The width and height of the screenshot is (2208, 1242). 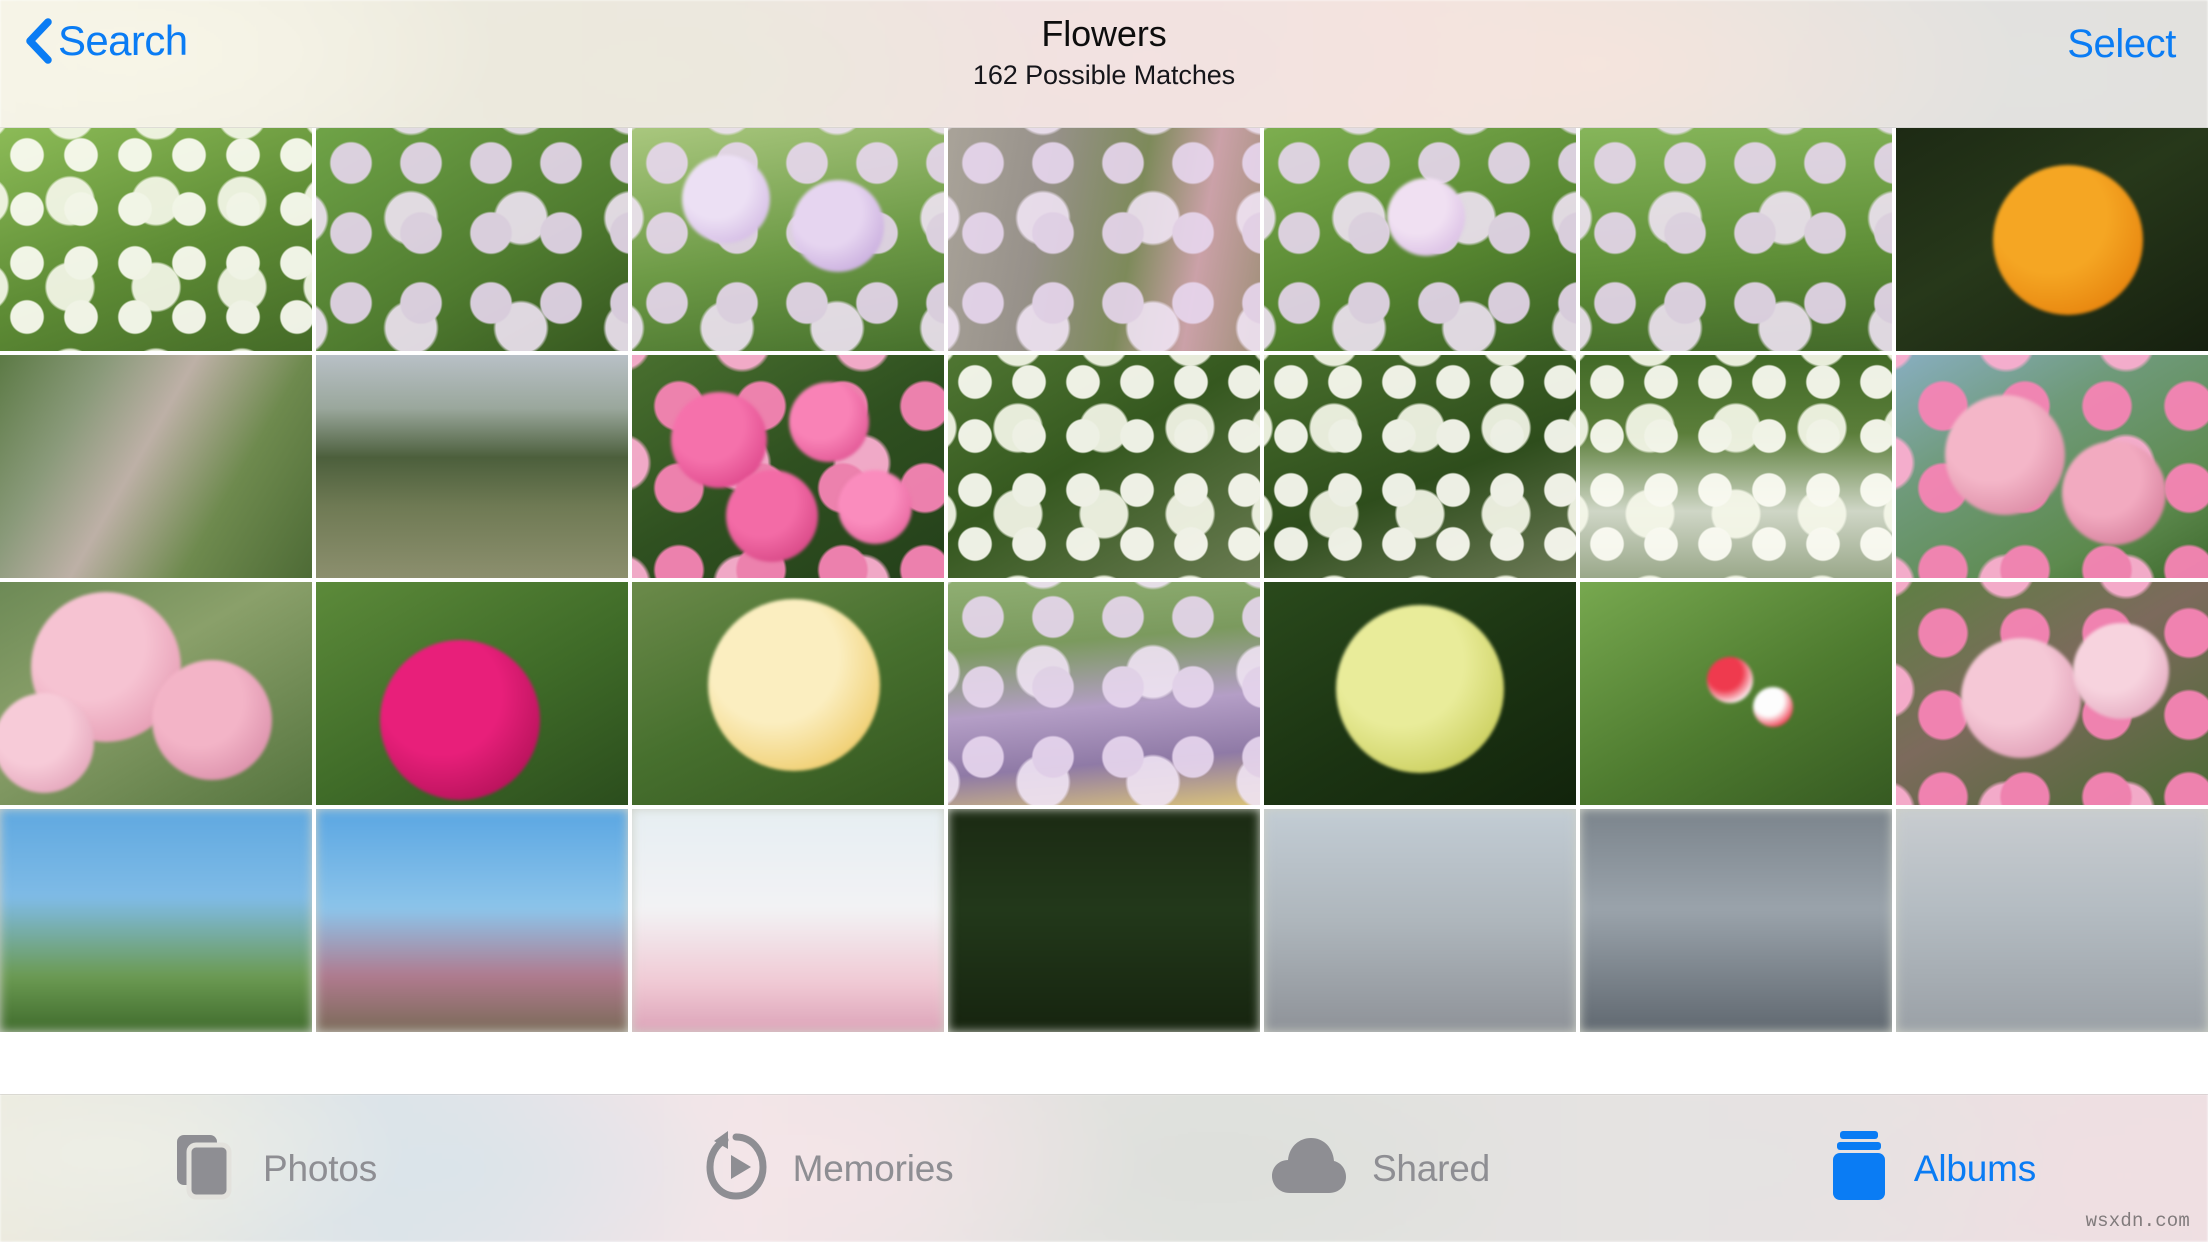 I want to click on tab-photos: Photos, so click(x=276, y=1168).